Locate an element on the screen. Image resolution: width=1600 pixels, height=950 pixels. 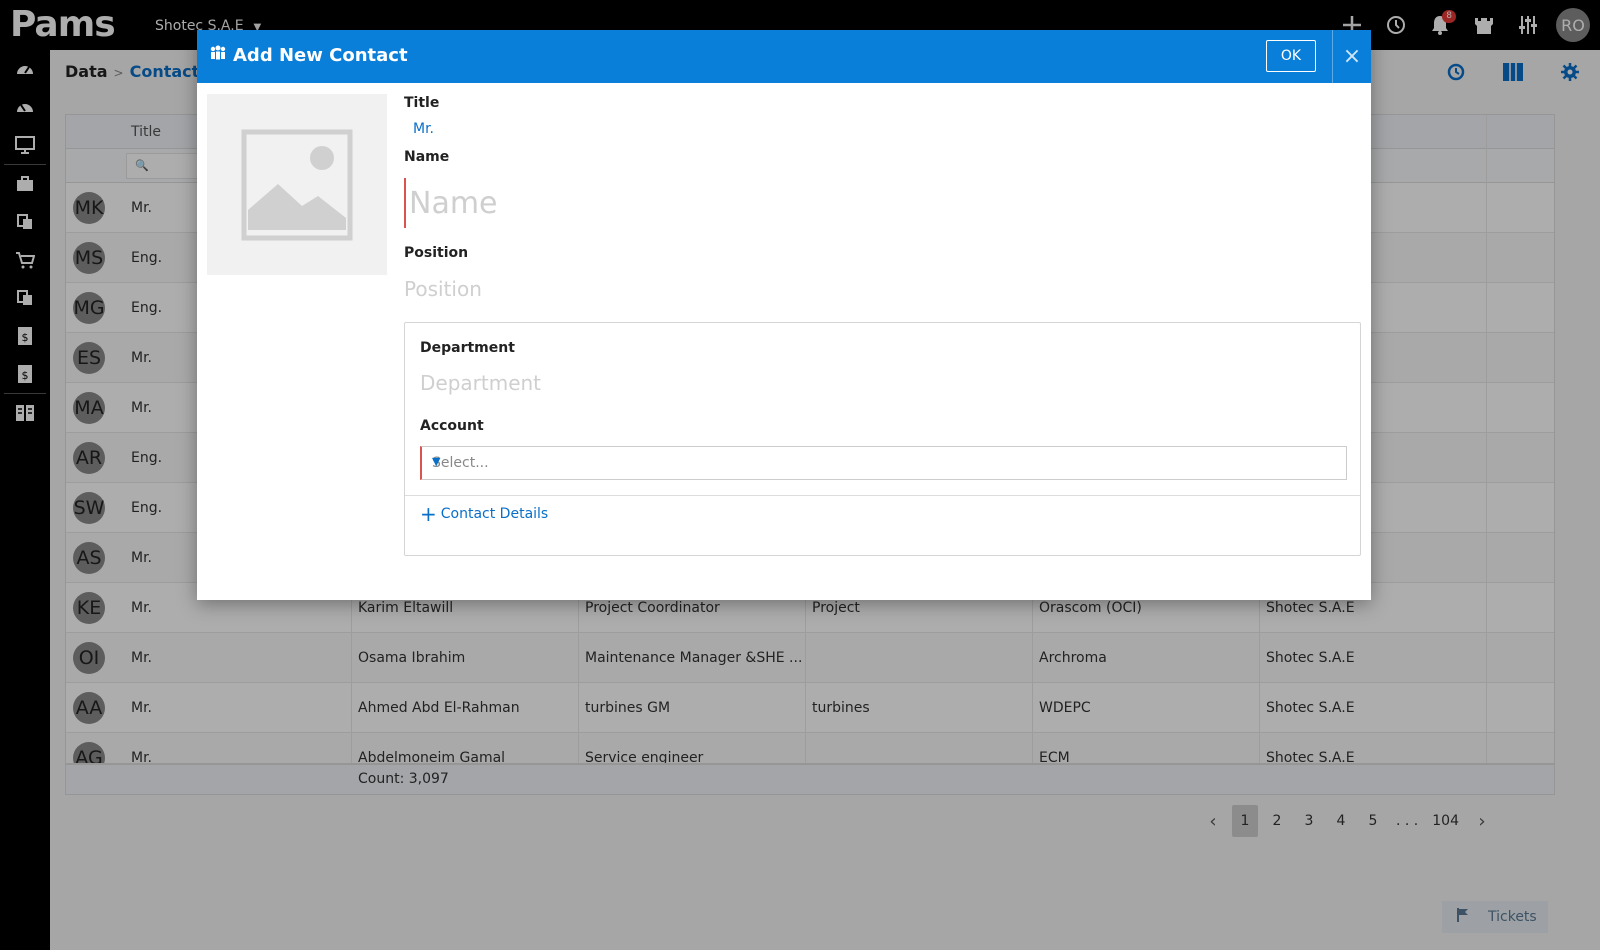
name-placeholder: Name is located at coordinates (453, 203).